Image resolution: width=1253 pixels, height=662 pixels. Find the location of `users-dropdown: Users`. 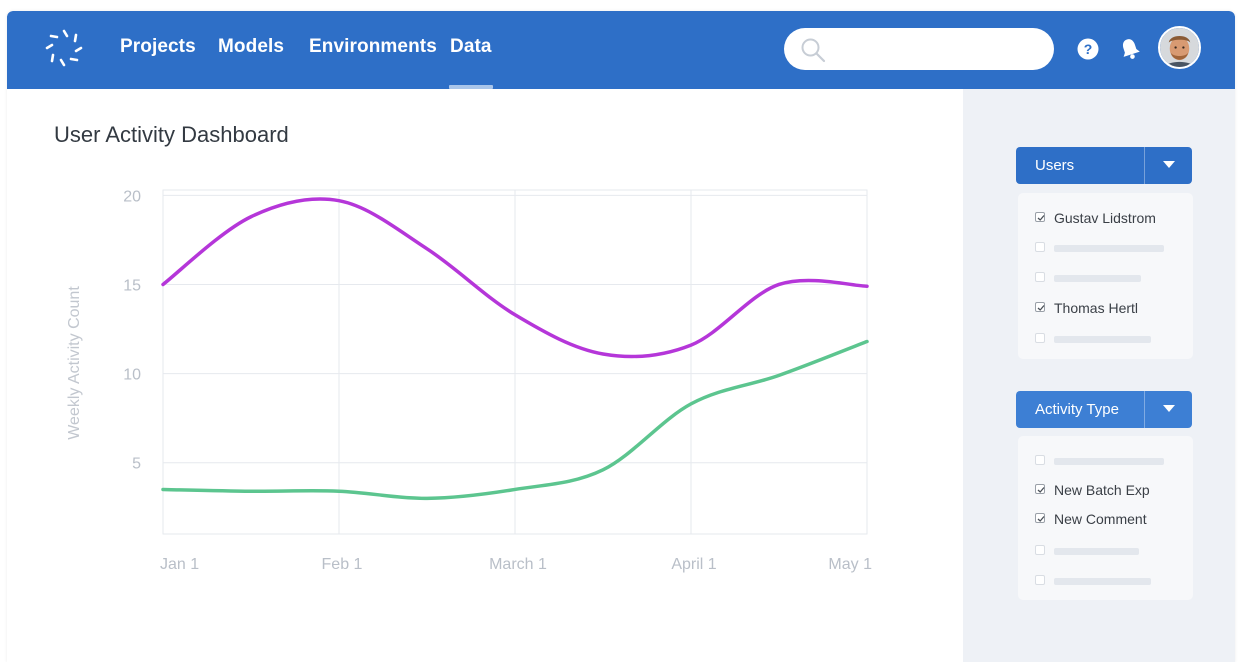

users-dropdown: Users is located at coordinates (1104, 165).